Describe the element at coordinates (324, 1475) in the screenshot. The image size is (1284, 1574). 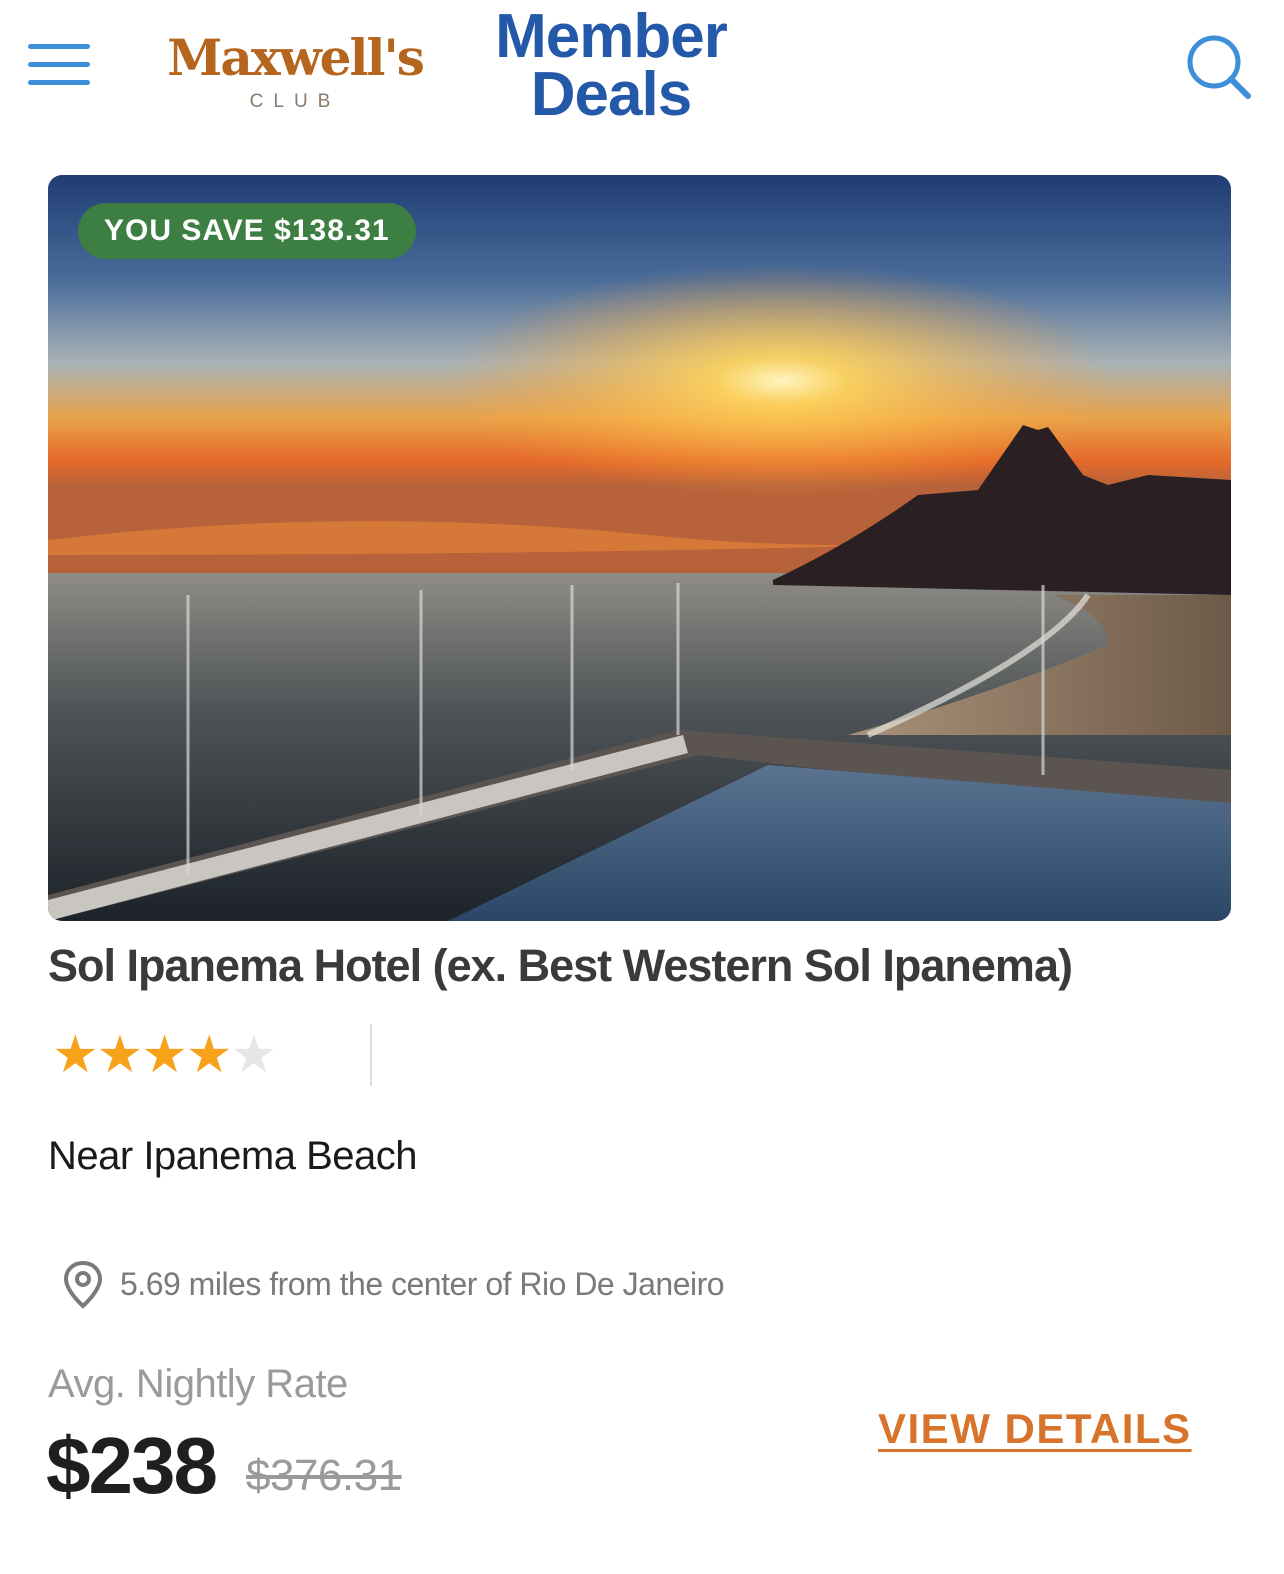
I see `original-price: $376.31` at that location.